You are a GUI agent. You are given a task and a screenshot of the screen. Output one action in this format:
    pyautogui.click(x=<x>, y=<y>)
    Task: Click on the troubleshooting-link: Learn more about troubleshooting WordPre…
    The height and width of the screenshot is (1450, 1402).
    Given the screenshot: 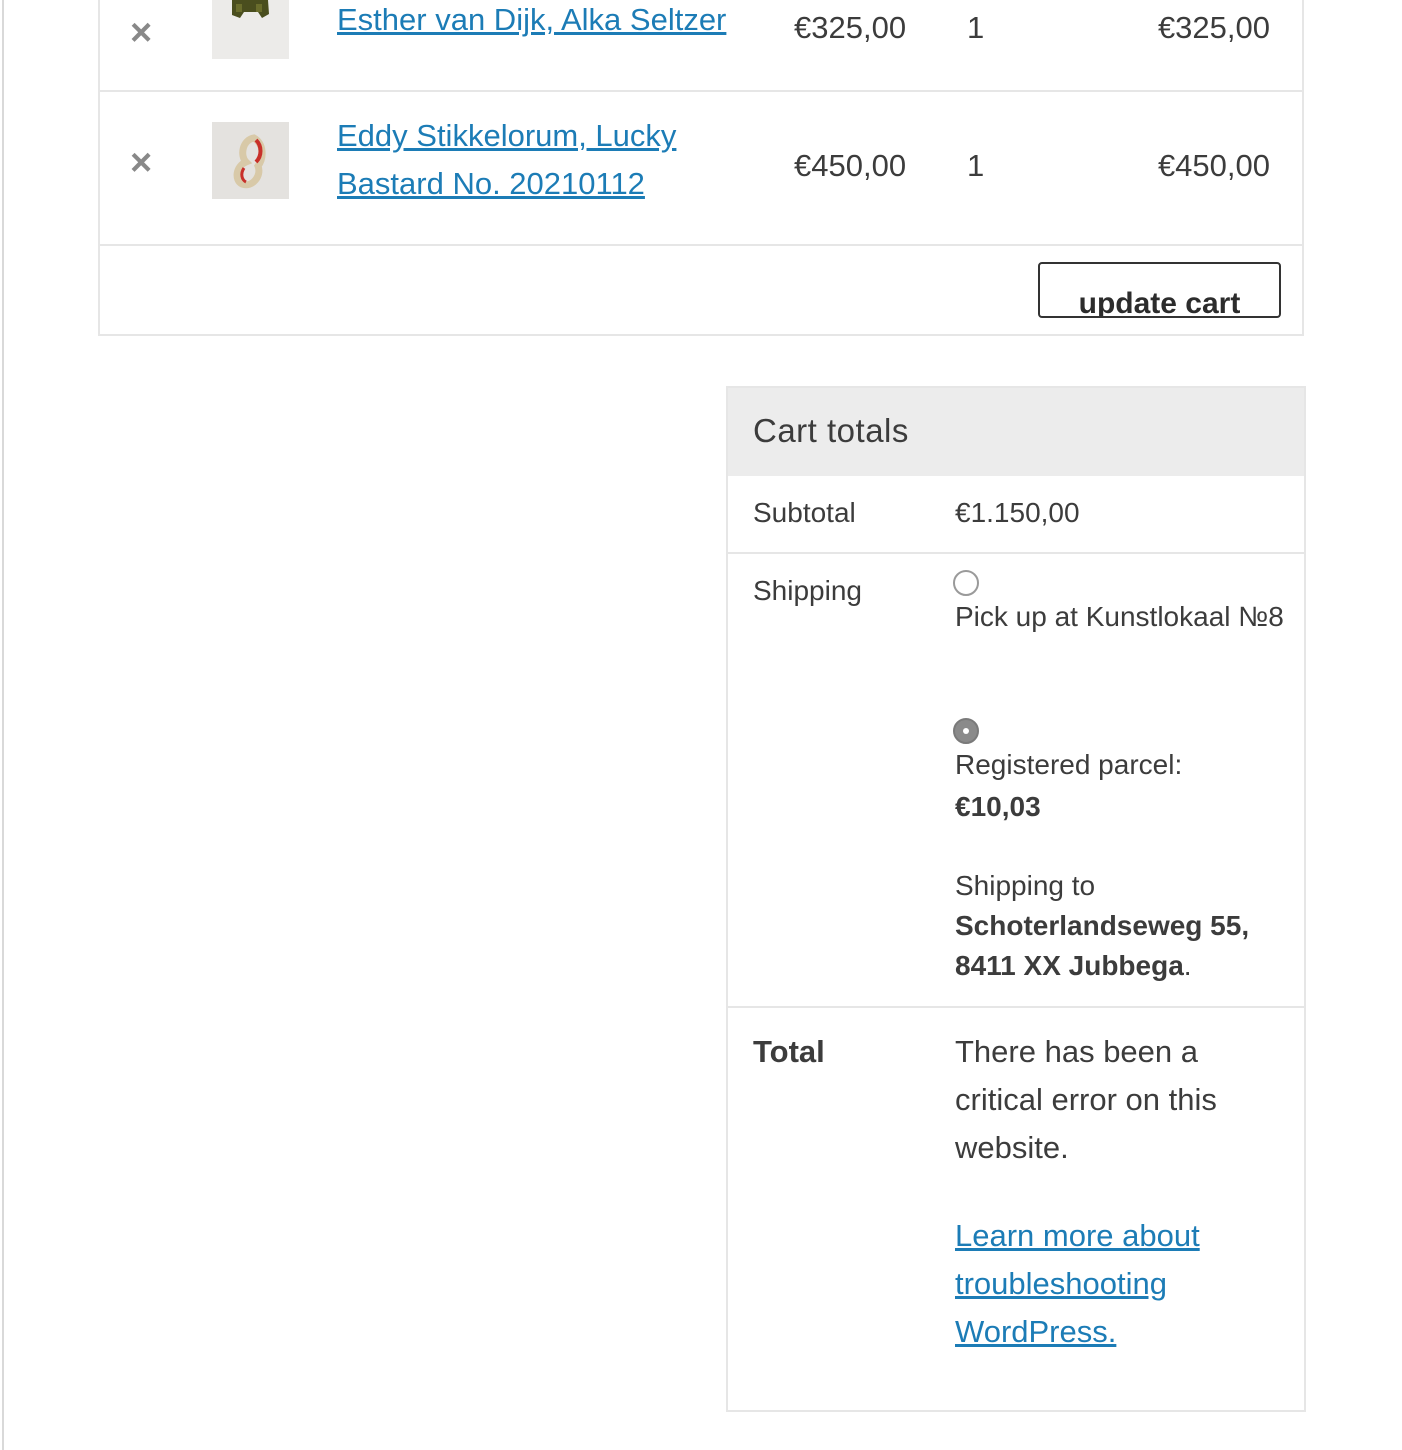 What is the action you would take?
    pyautogui.click(x=1120, y=1284)
    